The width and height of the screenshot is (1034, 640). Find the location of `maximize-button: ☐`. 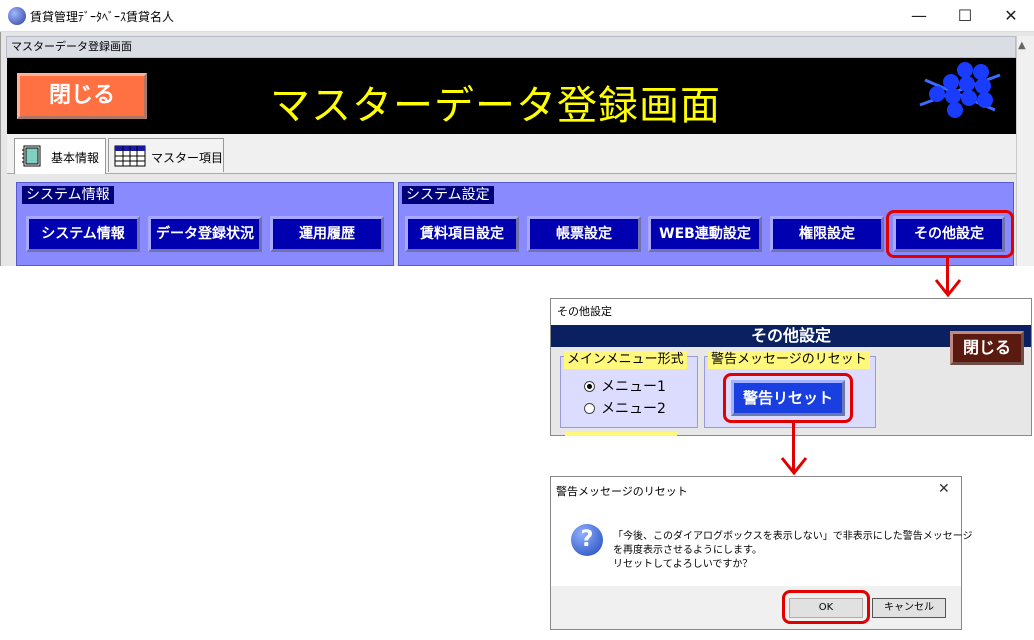

maximize-button: ☐ is located at coordinates (965, 16).